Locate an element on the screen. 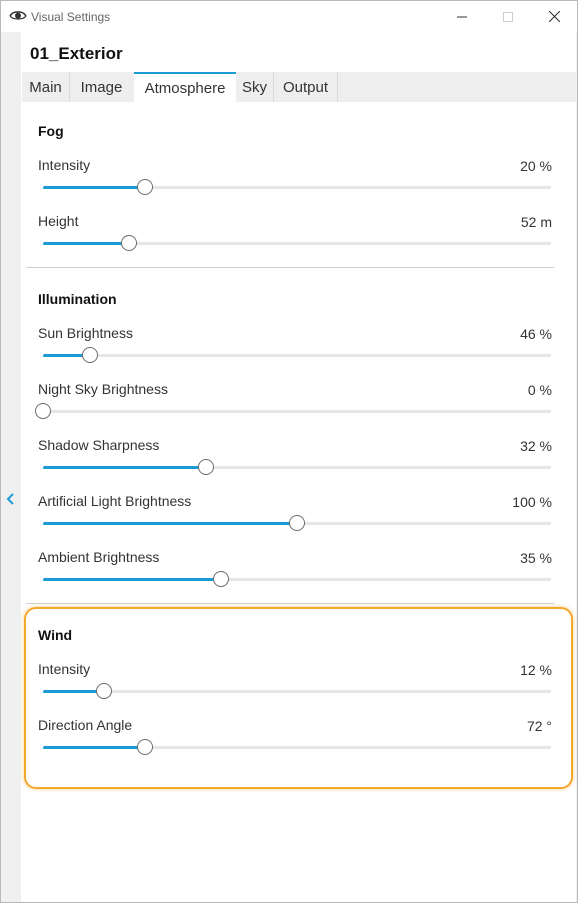 This screenshot has height=903, width=578. eye-icon is located at coordinates (18, 15).